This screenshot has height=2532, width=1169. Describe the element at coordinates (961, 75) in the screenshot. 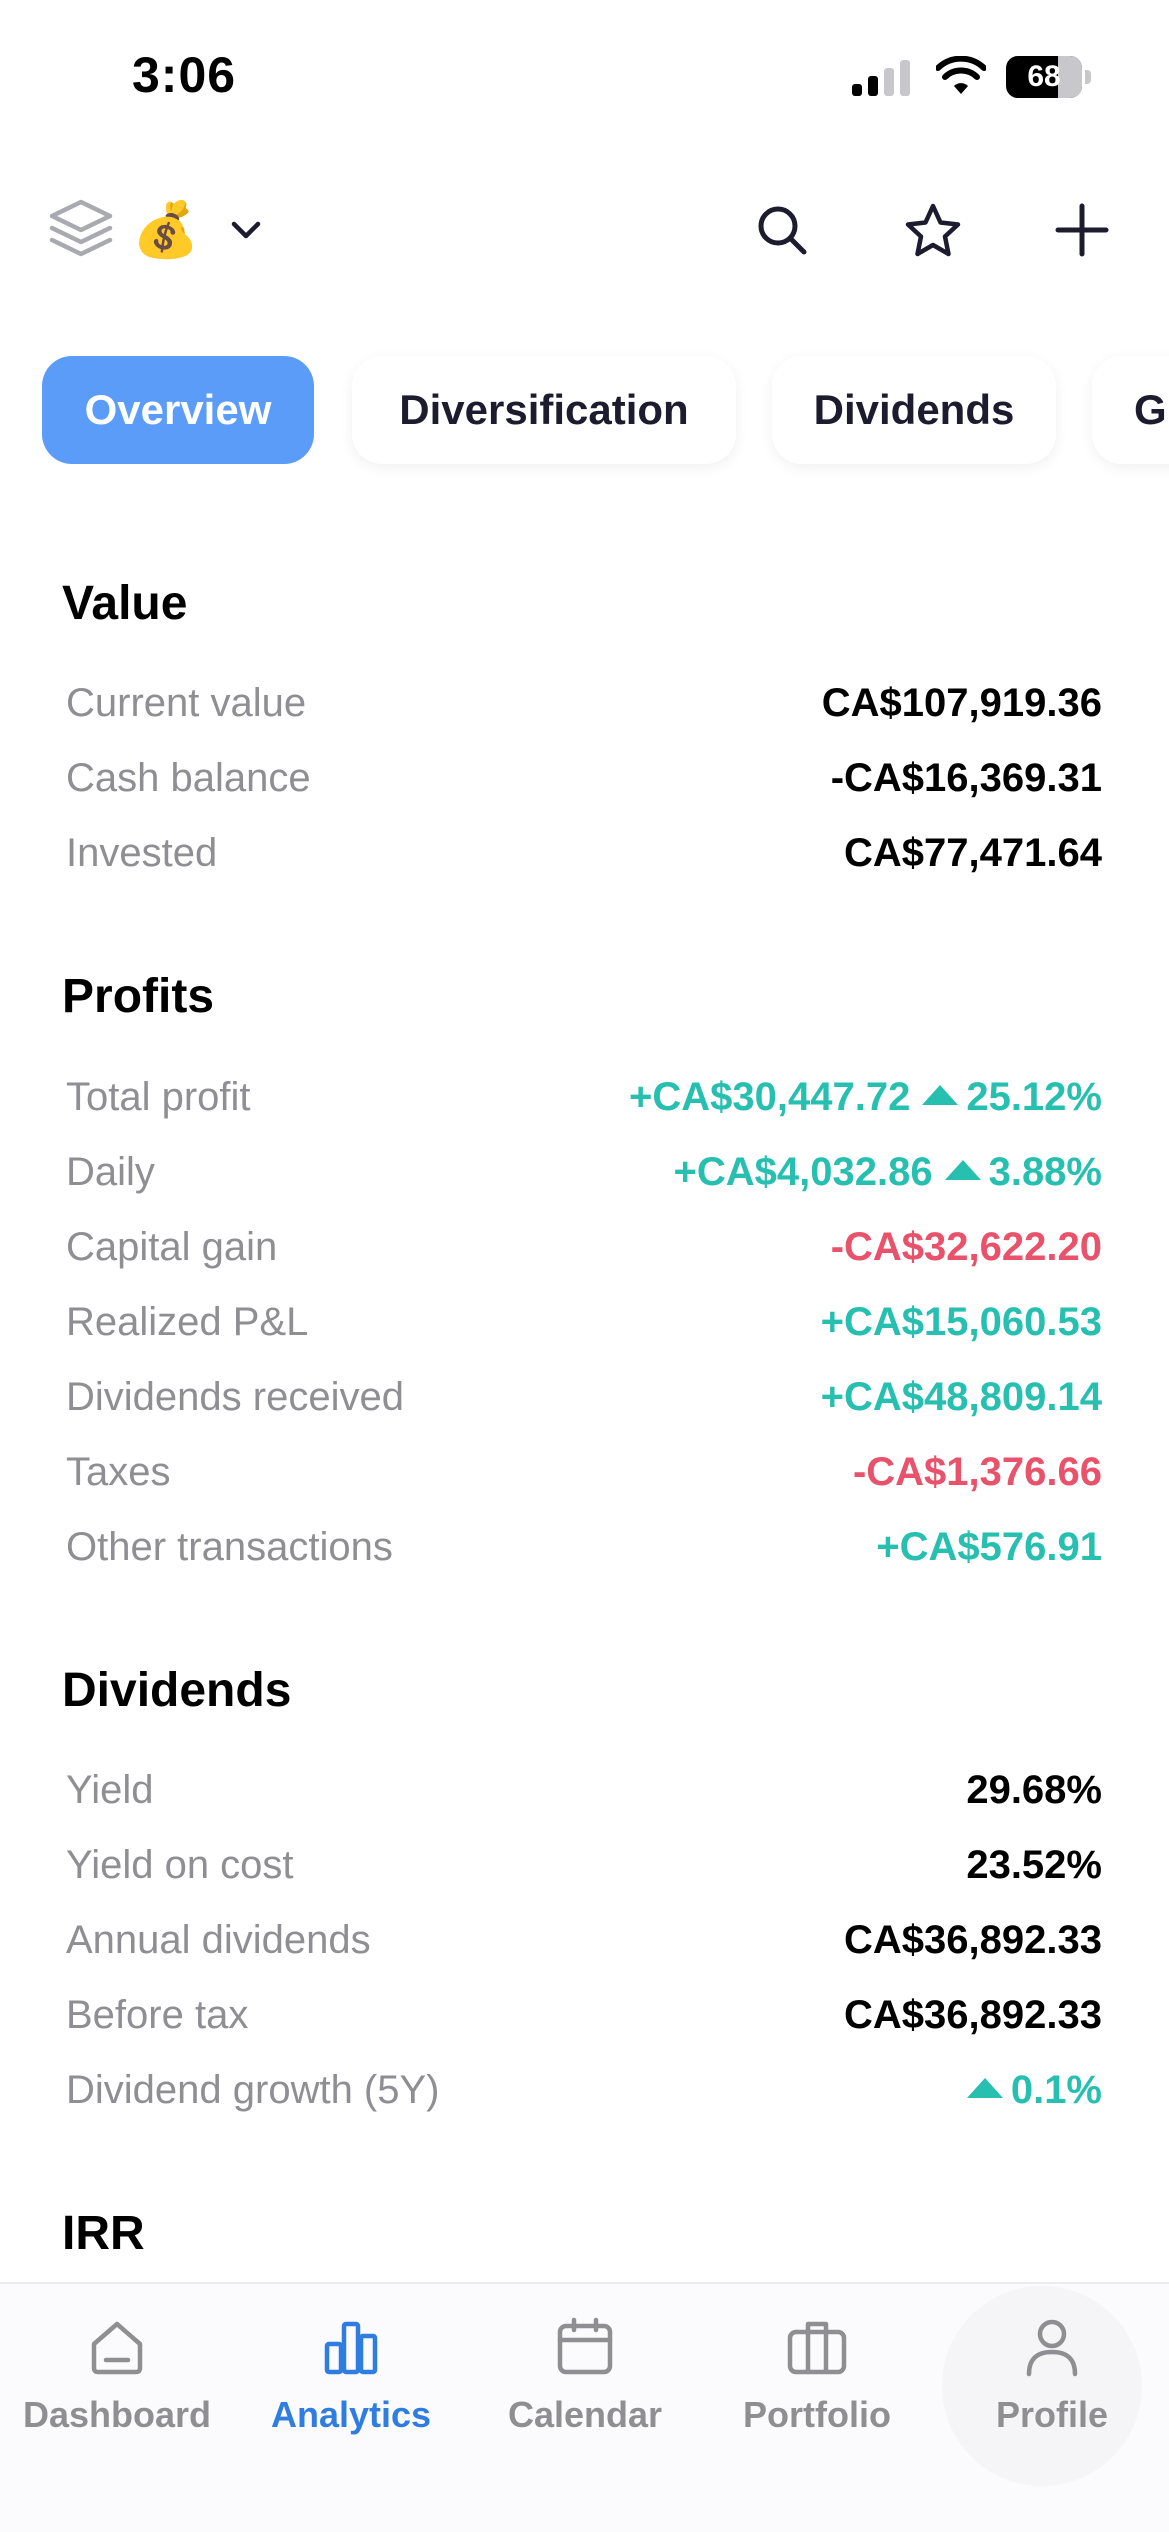

I see `wifi-icon` at that location.